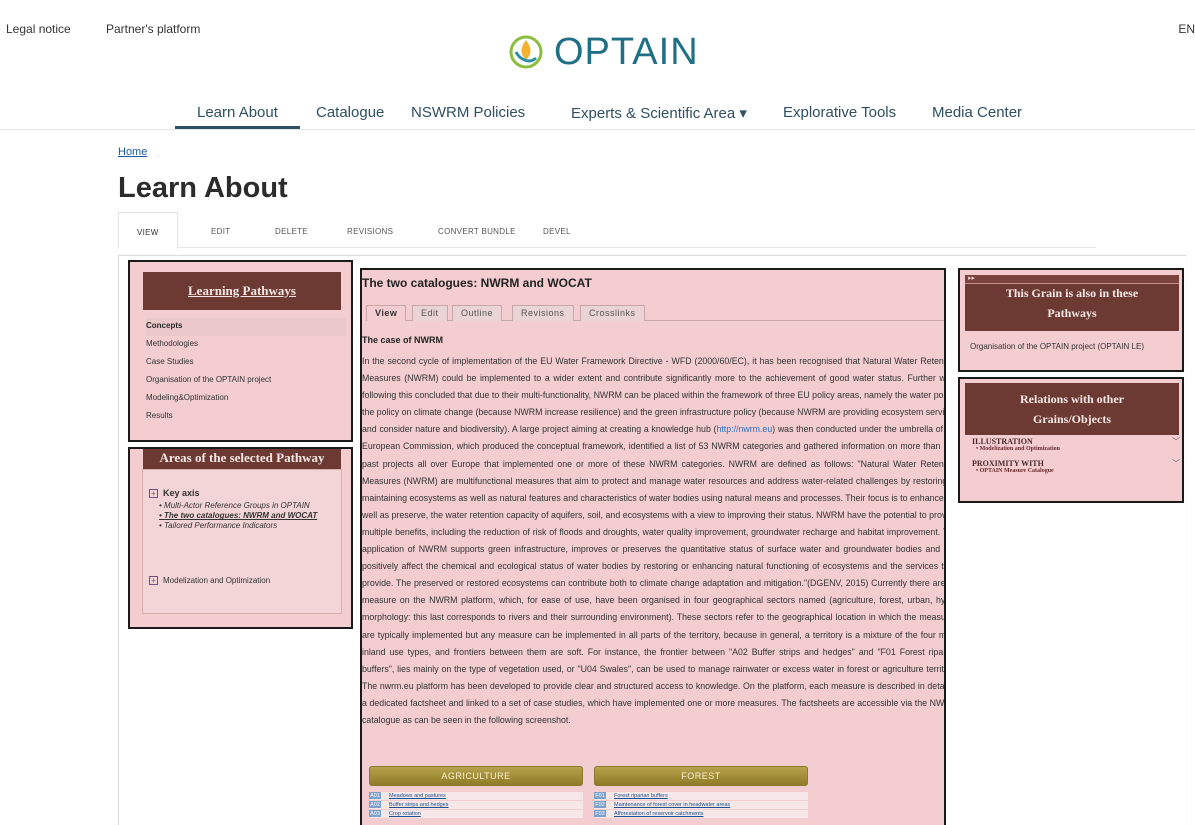 The height and width of the screenshot is (825, 1195). Describe the element at coordinates (375, 813) in the screenshot. I see `measure-code: A03` at that location.